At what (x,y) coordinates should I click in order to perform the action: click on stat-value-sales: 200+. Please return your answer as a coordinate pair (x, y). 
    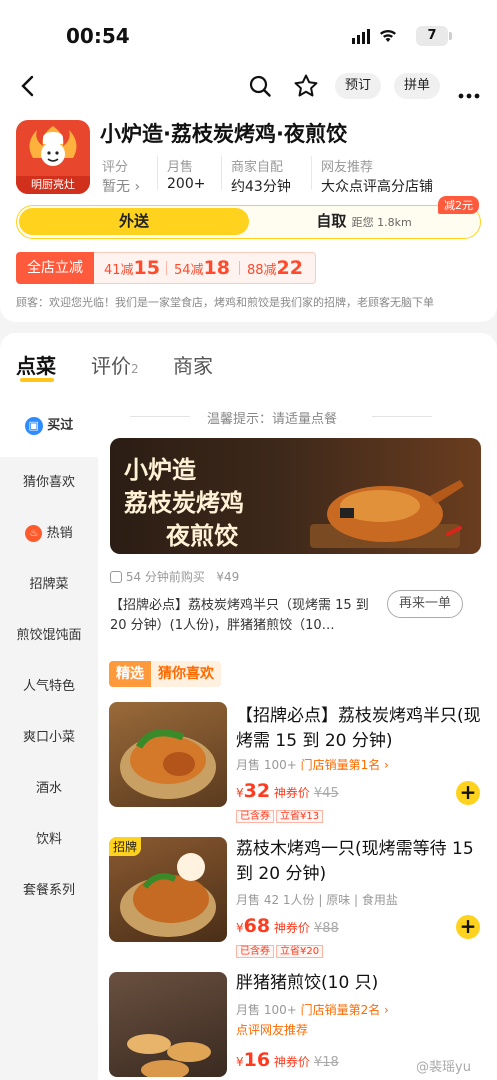
    Looking at the image, I should click on (186, 184).